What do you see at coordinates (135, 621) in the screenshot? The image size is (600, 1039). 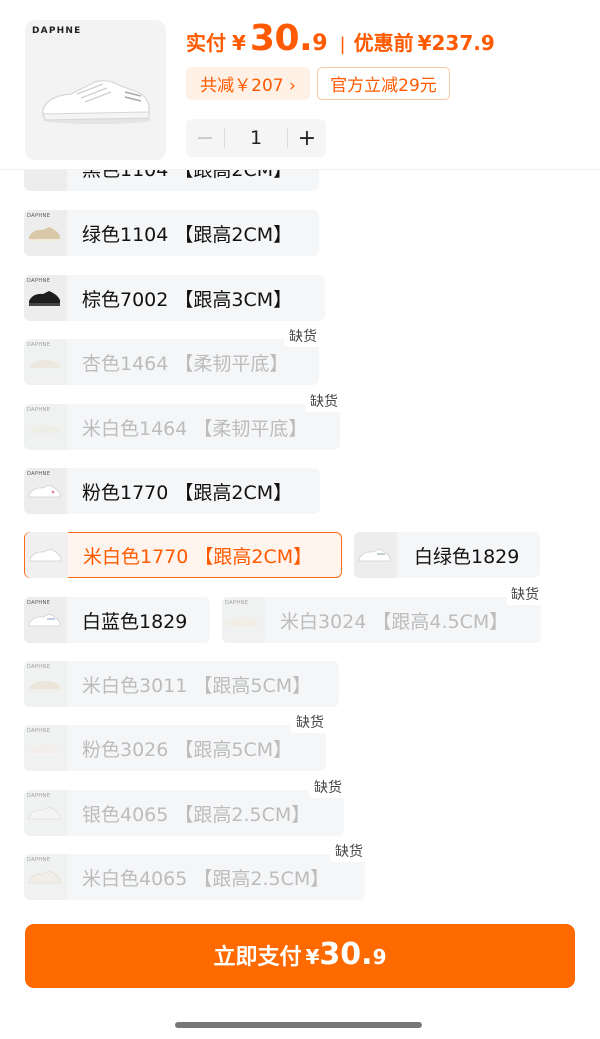 I see `sku-option-label: 白蓝色1829` at bounding box center [135, 621].